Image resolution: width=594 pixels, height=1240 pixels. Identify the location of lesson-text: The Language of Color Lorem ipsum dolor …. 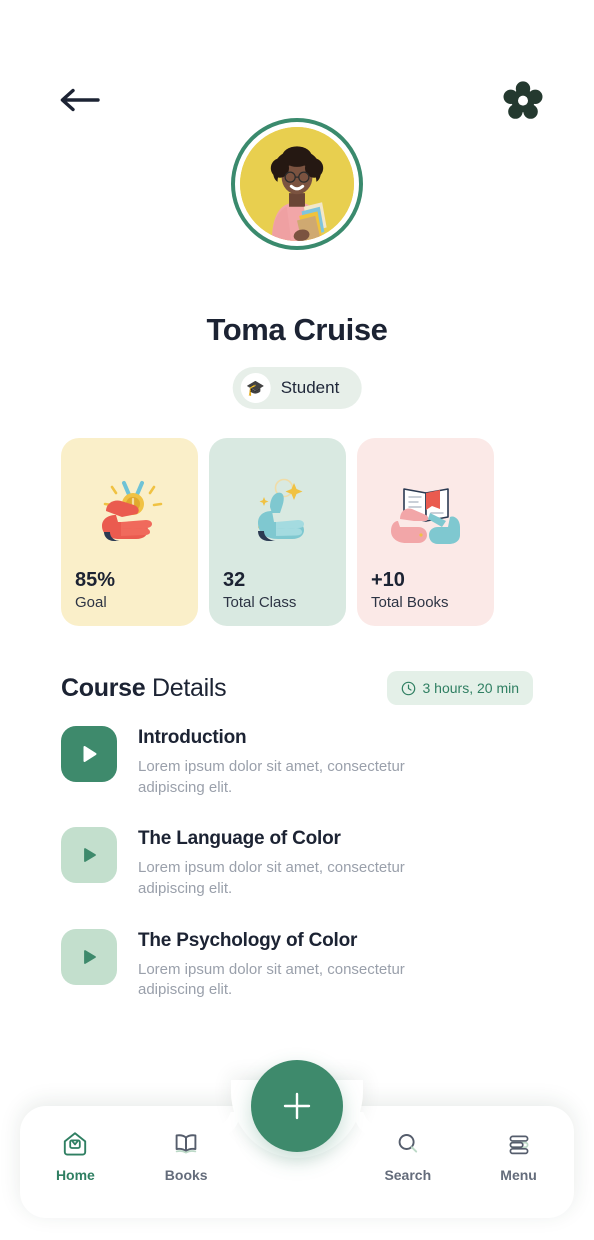
(303, 863).